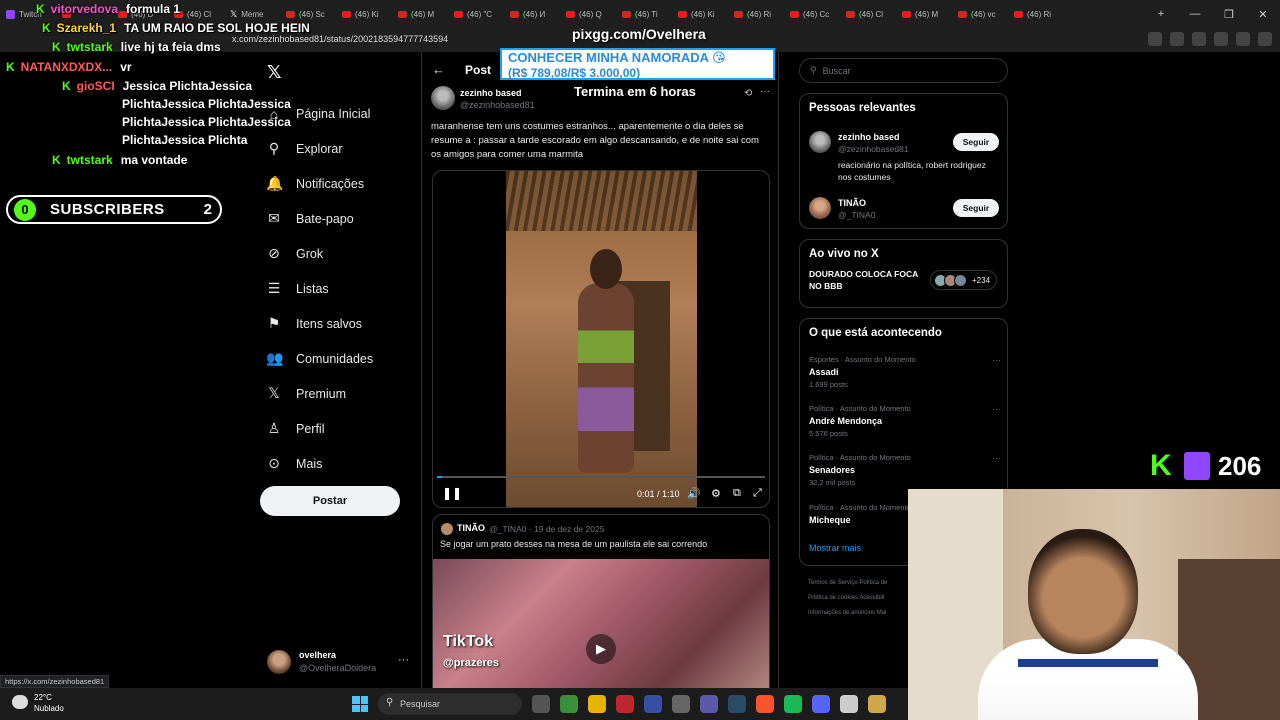  I want to click on nav-item-explorar: ⚲ Explorar, so click(341, 148).